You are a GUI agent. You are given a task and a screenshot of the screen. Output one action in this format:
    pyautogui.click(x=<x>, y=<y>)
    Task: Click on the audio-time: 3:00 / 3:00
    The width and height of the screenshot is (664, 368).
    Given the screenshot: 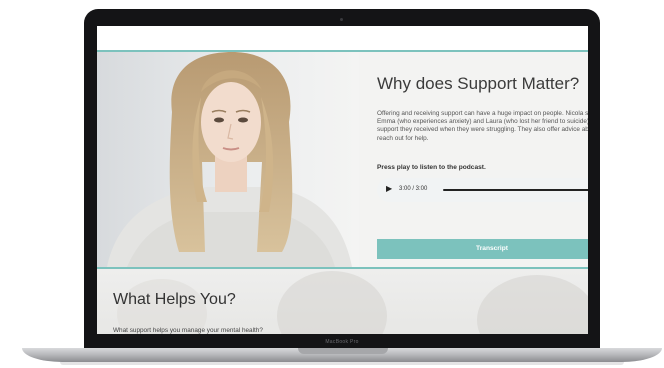 What is the action you would take?
    pyautogui.click(x=413, y=189)
    